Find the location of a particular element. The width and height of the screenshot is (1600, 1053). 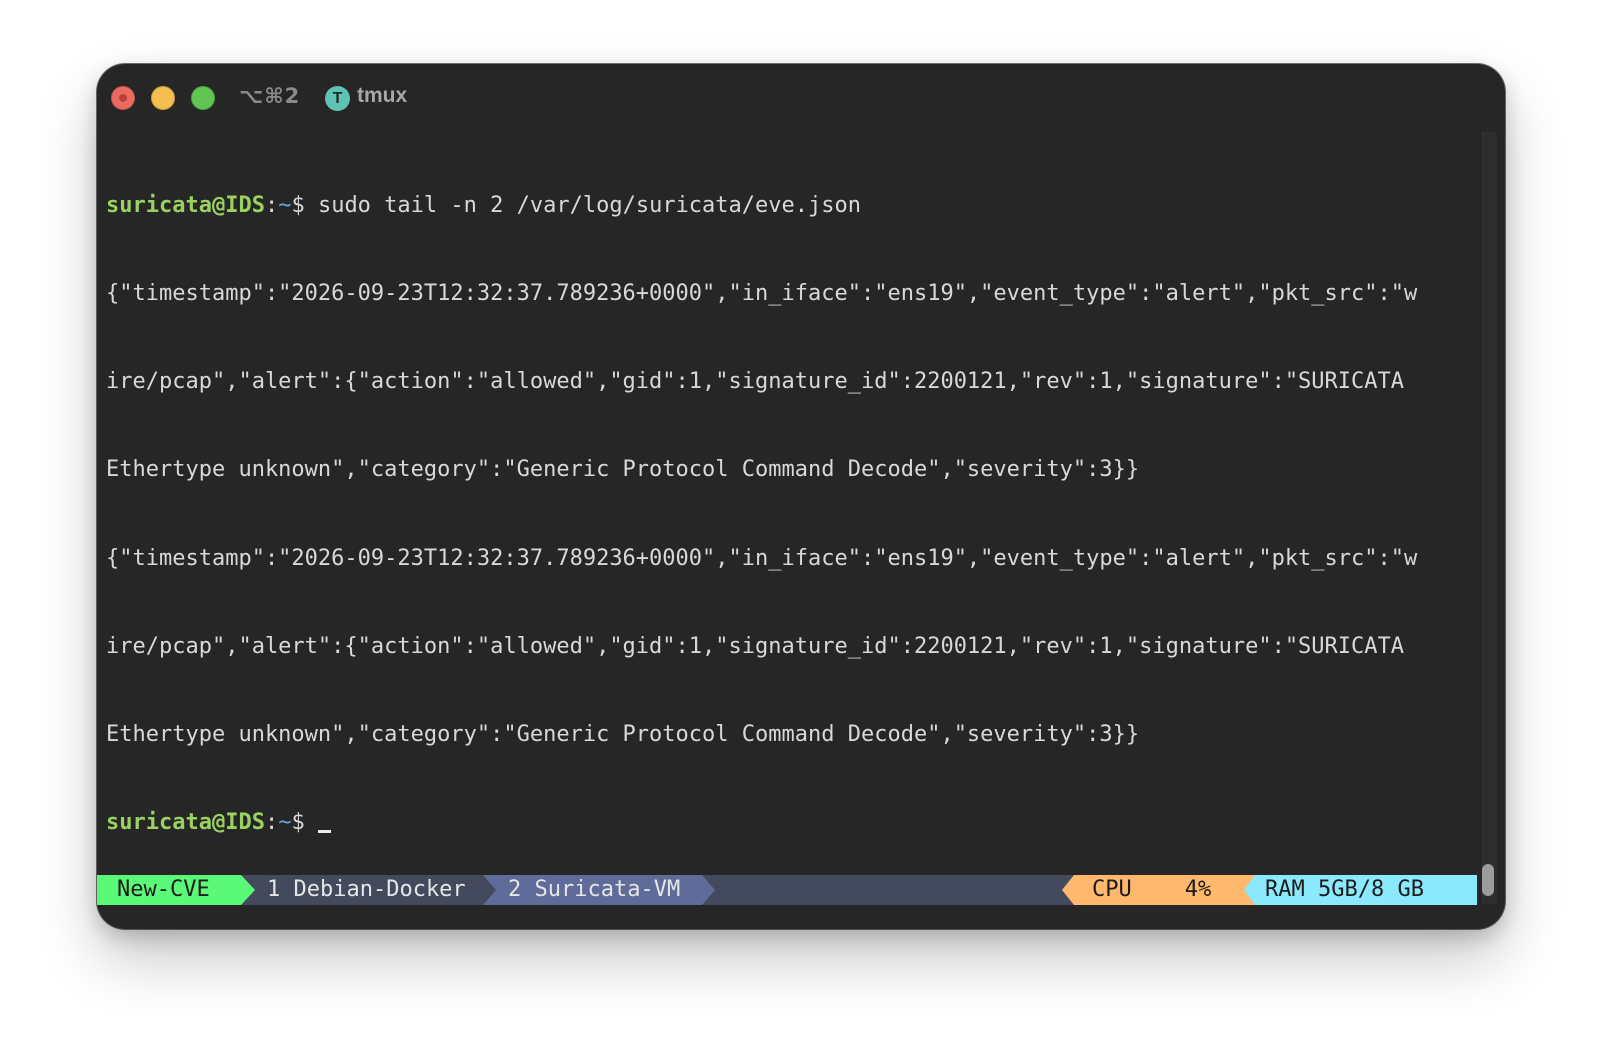

text-cursor is located at coordinates (324, 832).